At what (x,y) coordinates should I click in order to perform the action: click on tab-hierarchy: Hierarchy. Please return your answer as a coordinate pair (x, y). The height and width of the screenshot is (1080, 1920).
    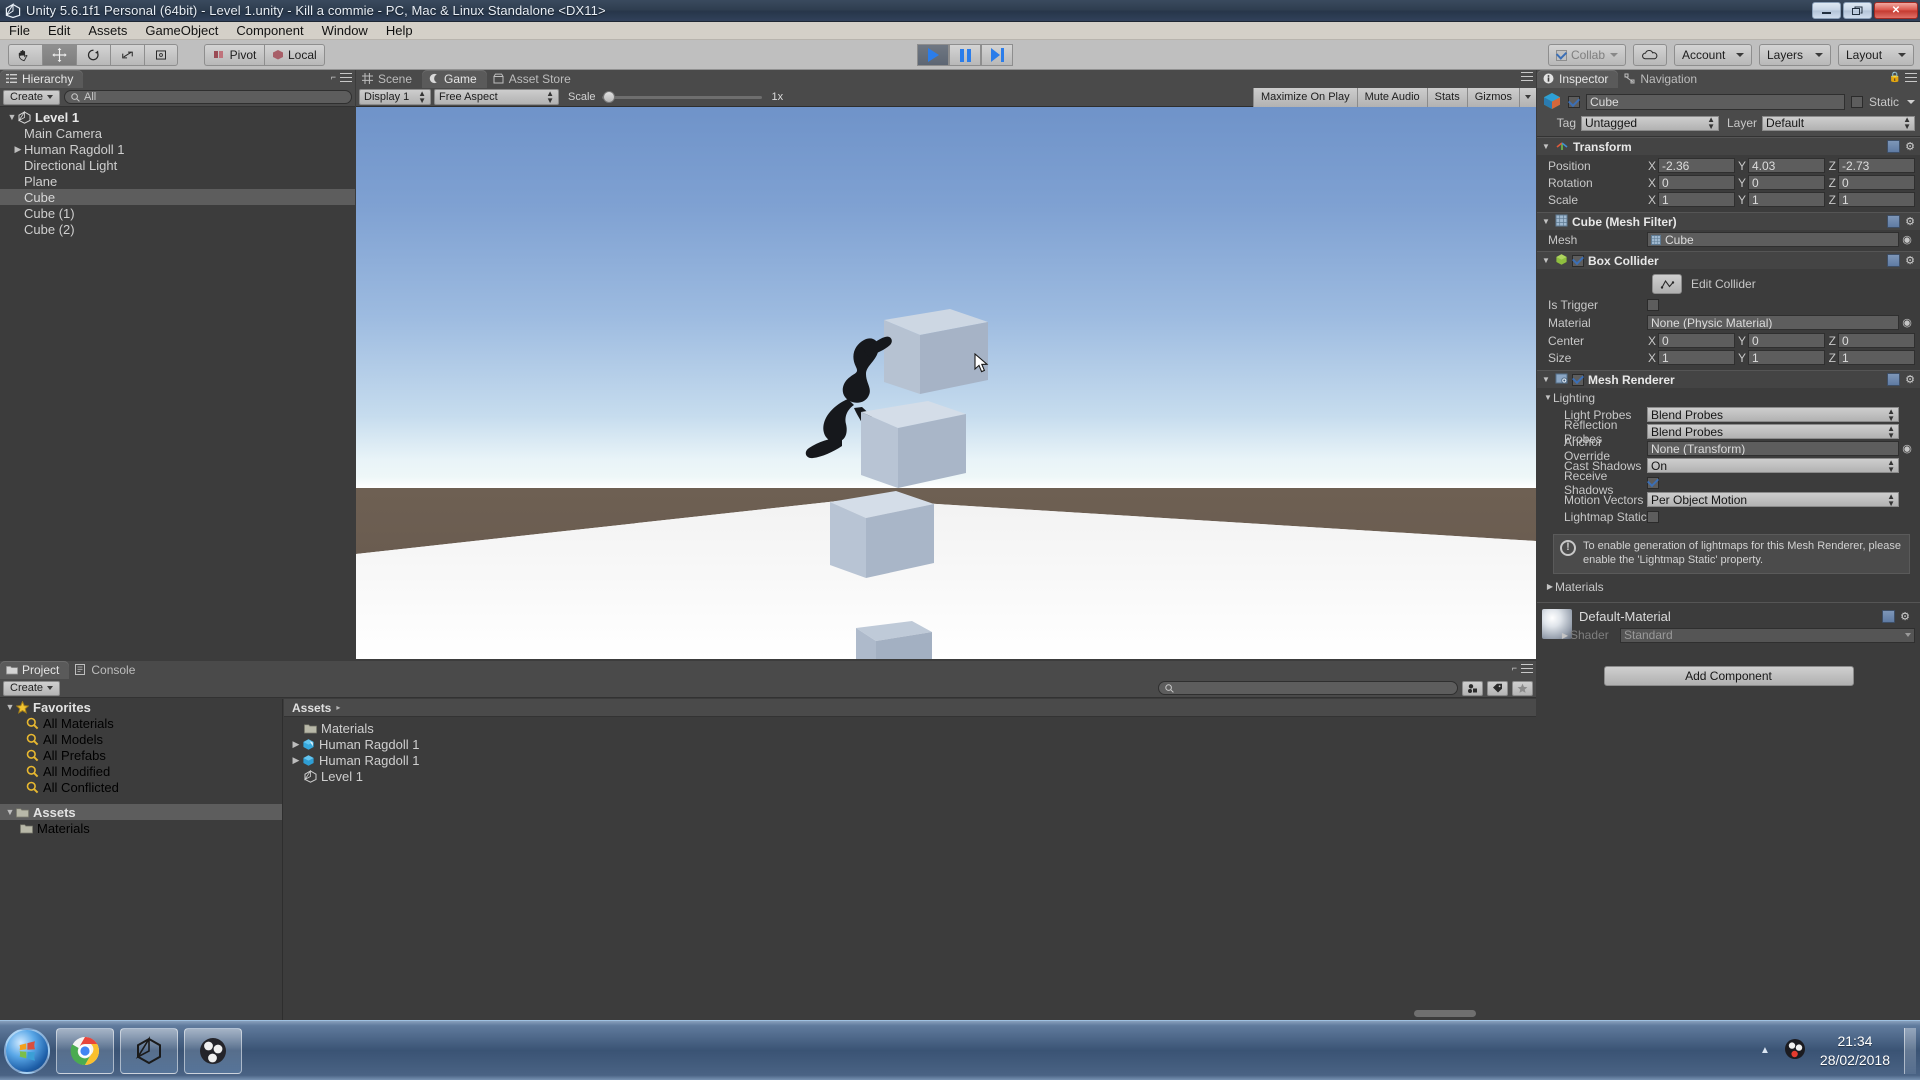
    Looking at the image, I should click on (42, 79).